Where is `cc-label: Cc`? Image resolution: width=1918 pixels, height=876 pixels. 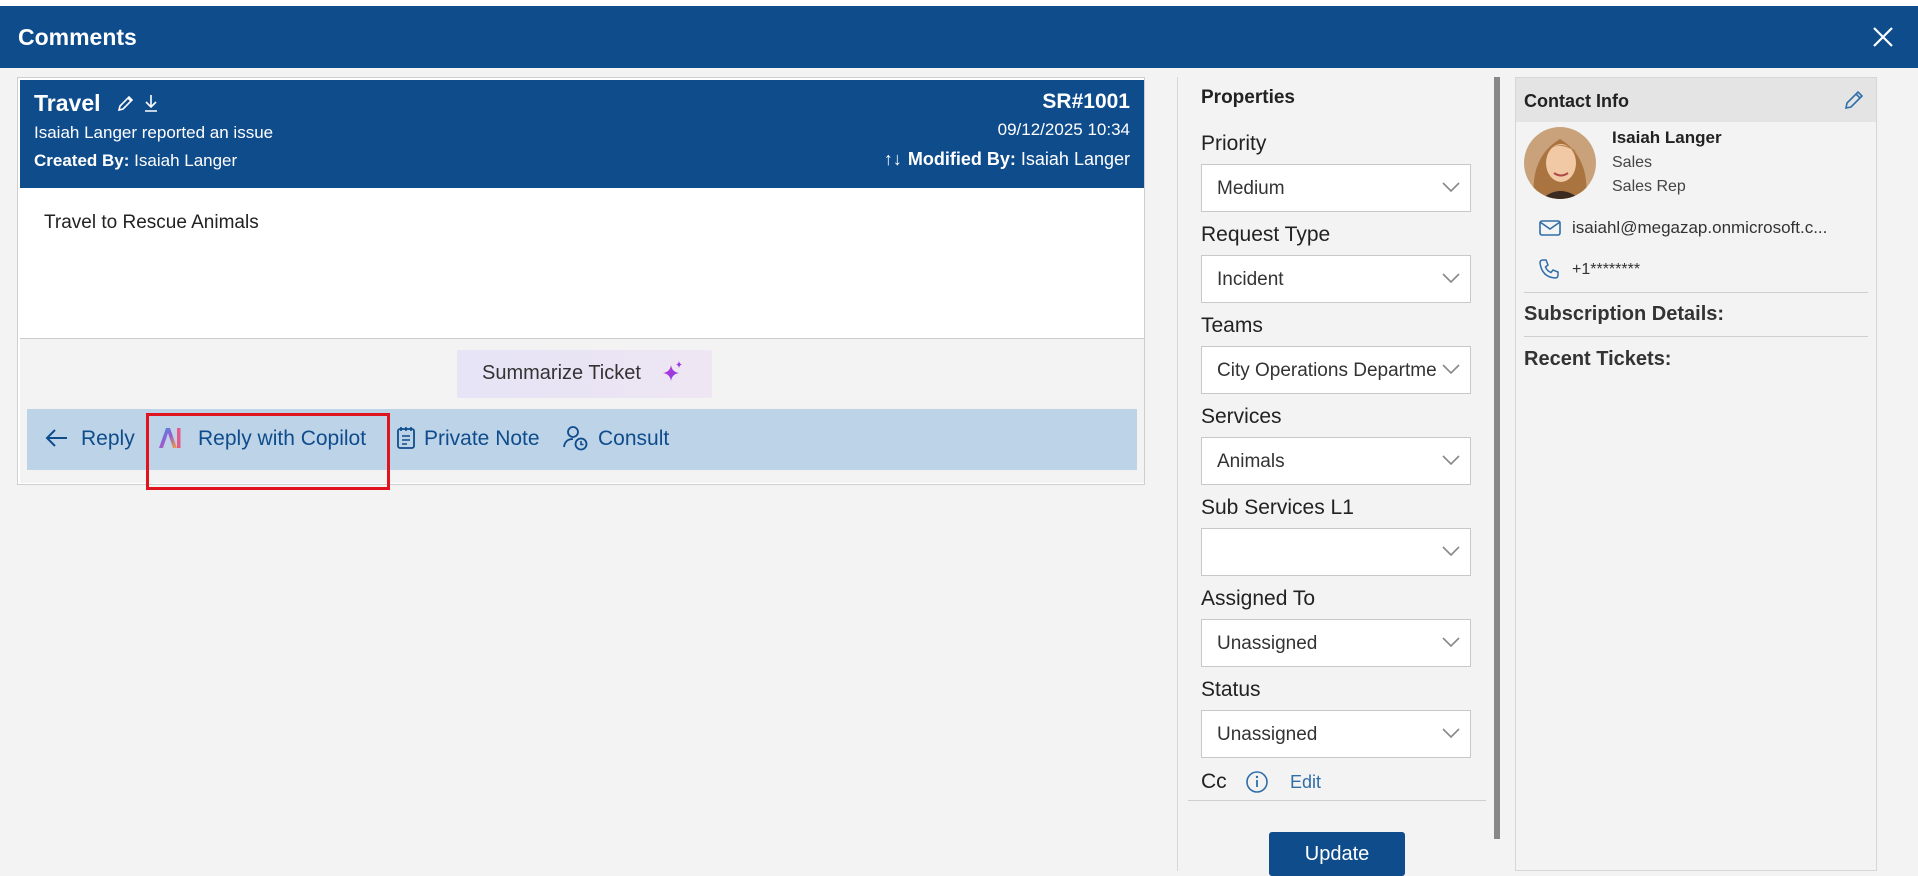 cc-label: Cc is located at coordinates (1214, 781).